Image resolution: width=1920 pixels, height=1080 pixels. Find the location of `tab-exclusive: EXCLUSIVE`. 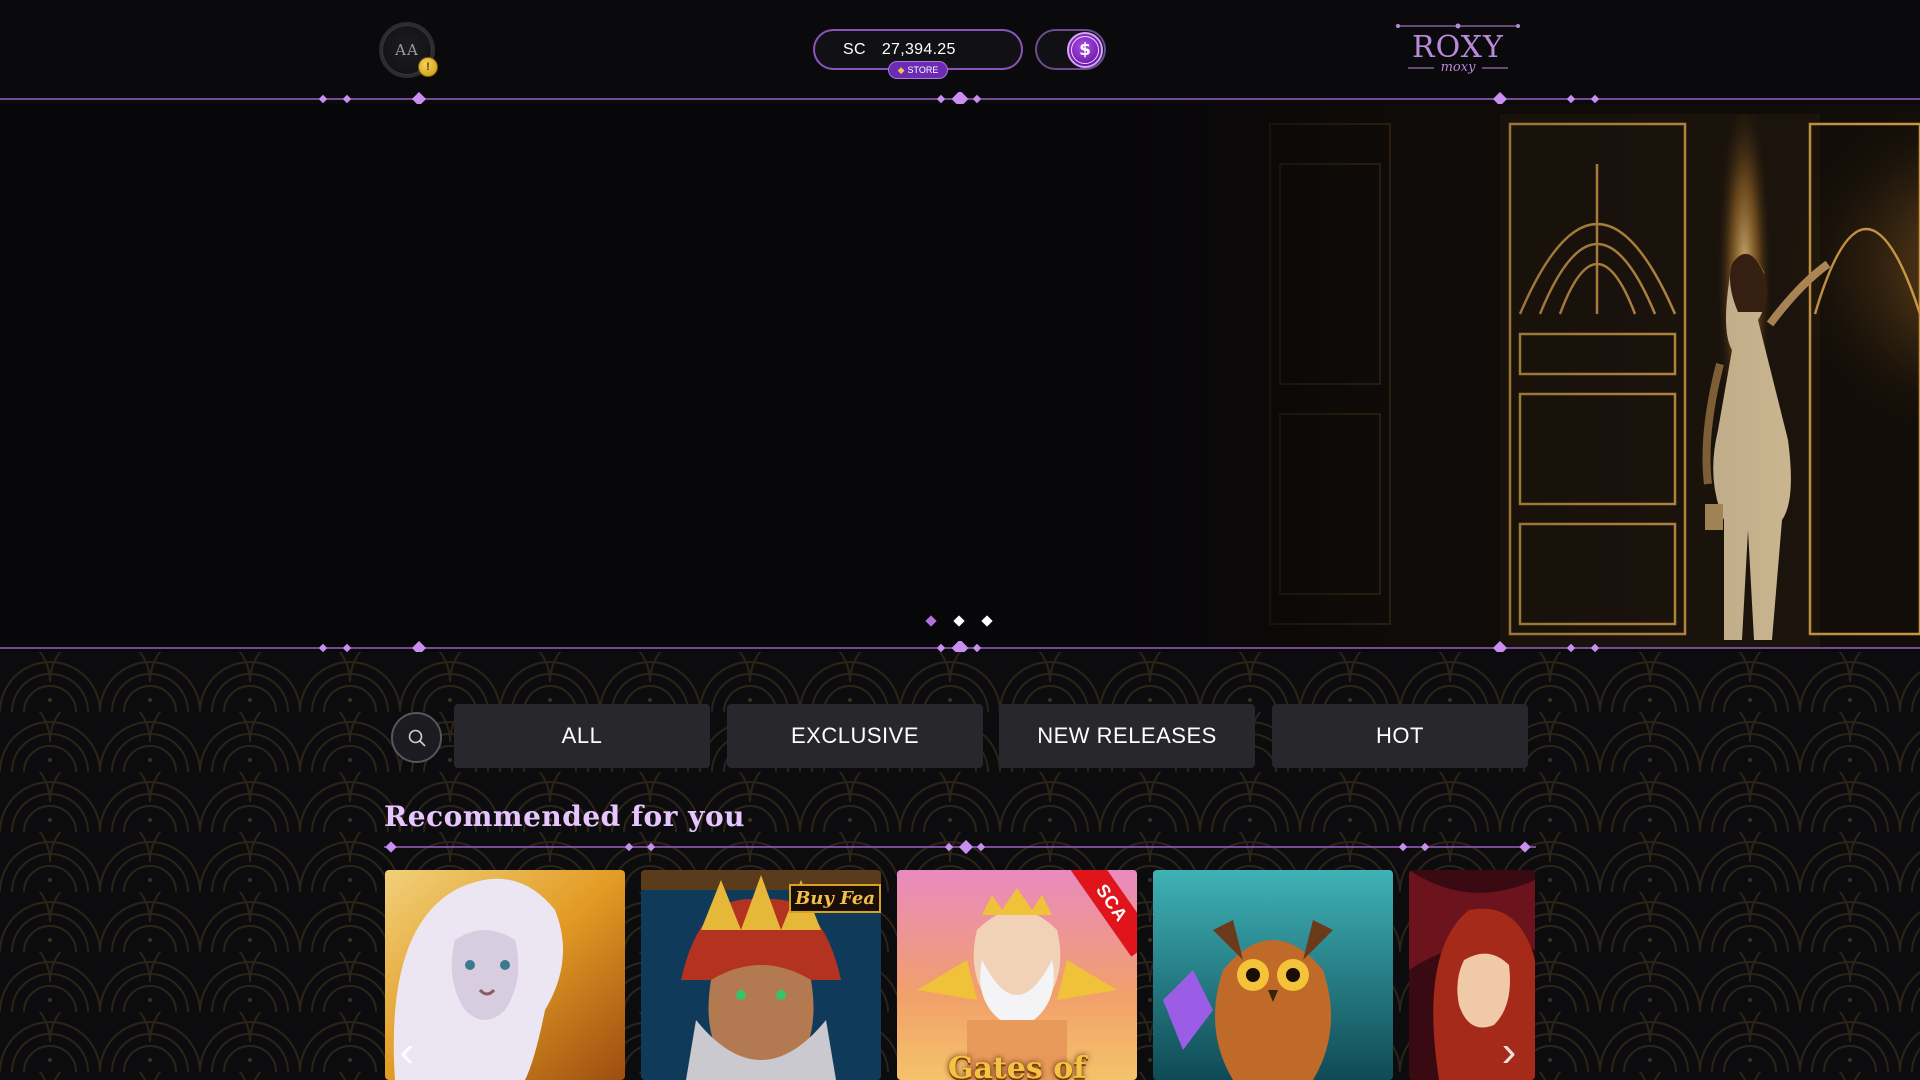

tab-exclusive: EXCLUSIVE is located at coordinates (855, 736).